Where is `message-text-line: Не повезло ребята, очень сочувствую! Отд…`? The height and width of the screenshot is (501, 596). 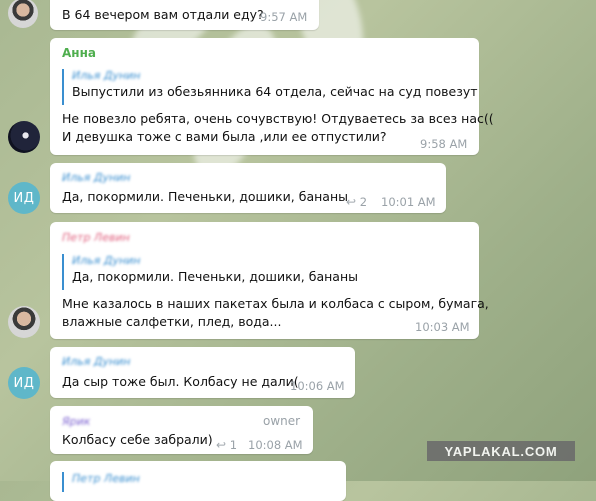 message-text-line: Не повезло ребята, очень сочувствую! Отд… is located at coordinates (278, 118).